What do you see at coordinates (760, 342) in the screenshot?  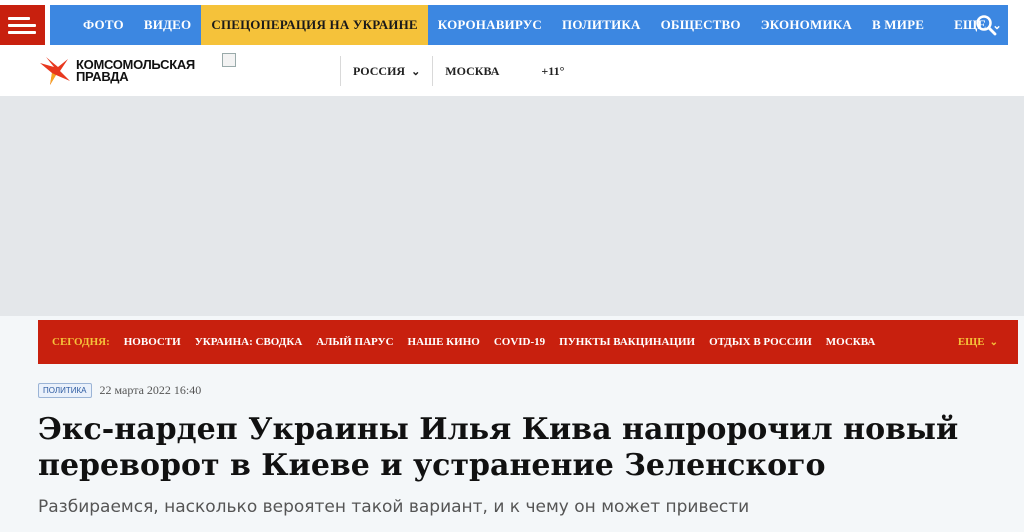 I see `today-item-rest-in-russia: ОТДЫХ В РОССИИ` at bounding box center [760, 342].